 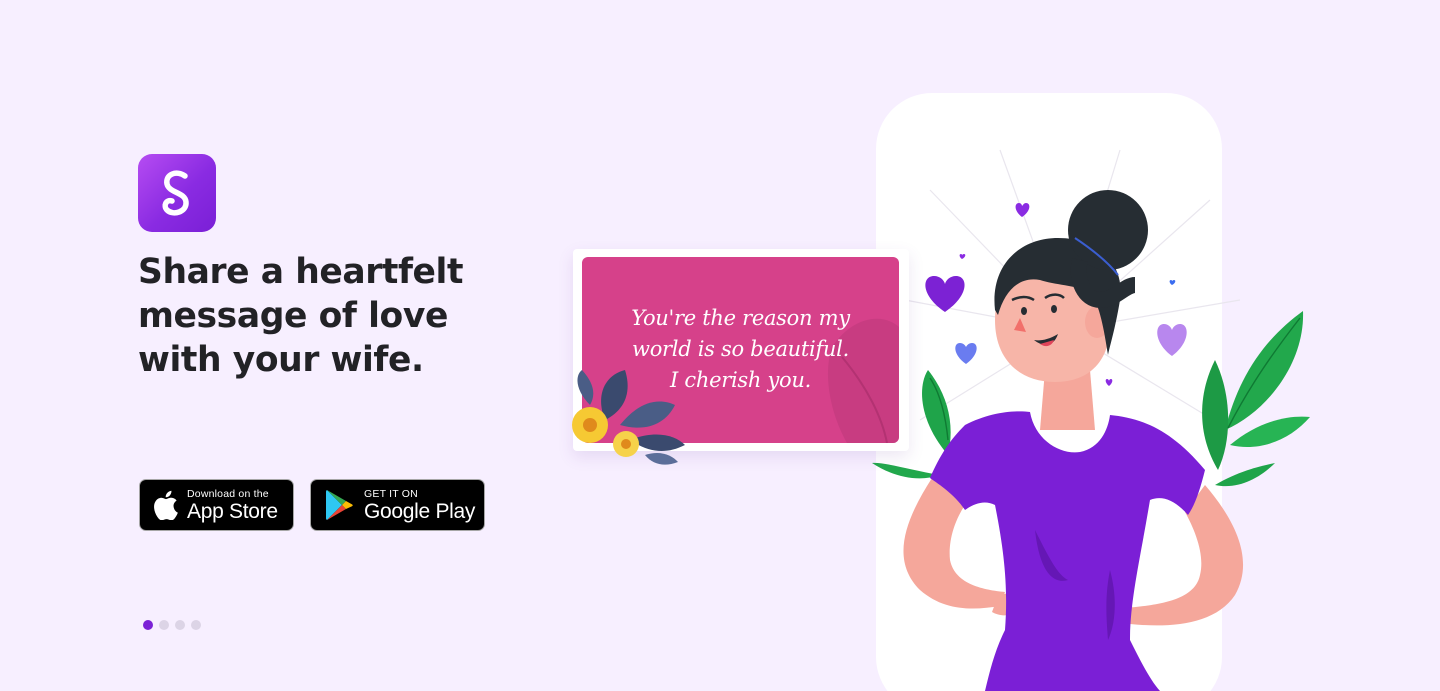 I want to click on card-line-2: world is so beautiful., so click(x=740, y=349).